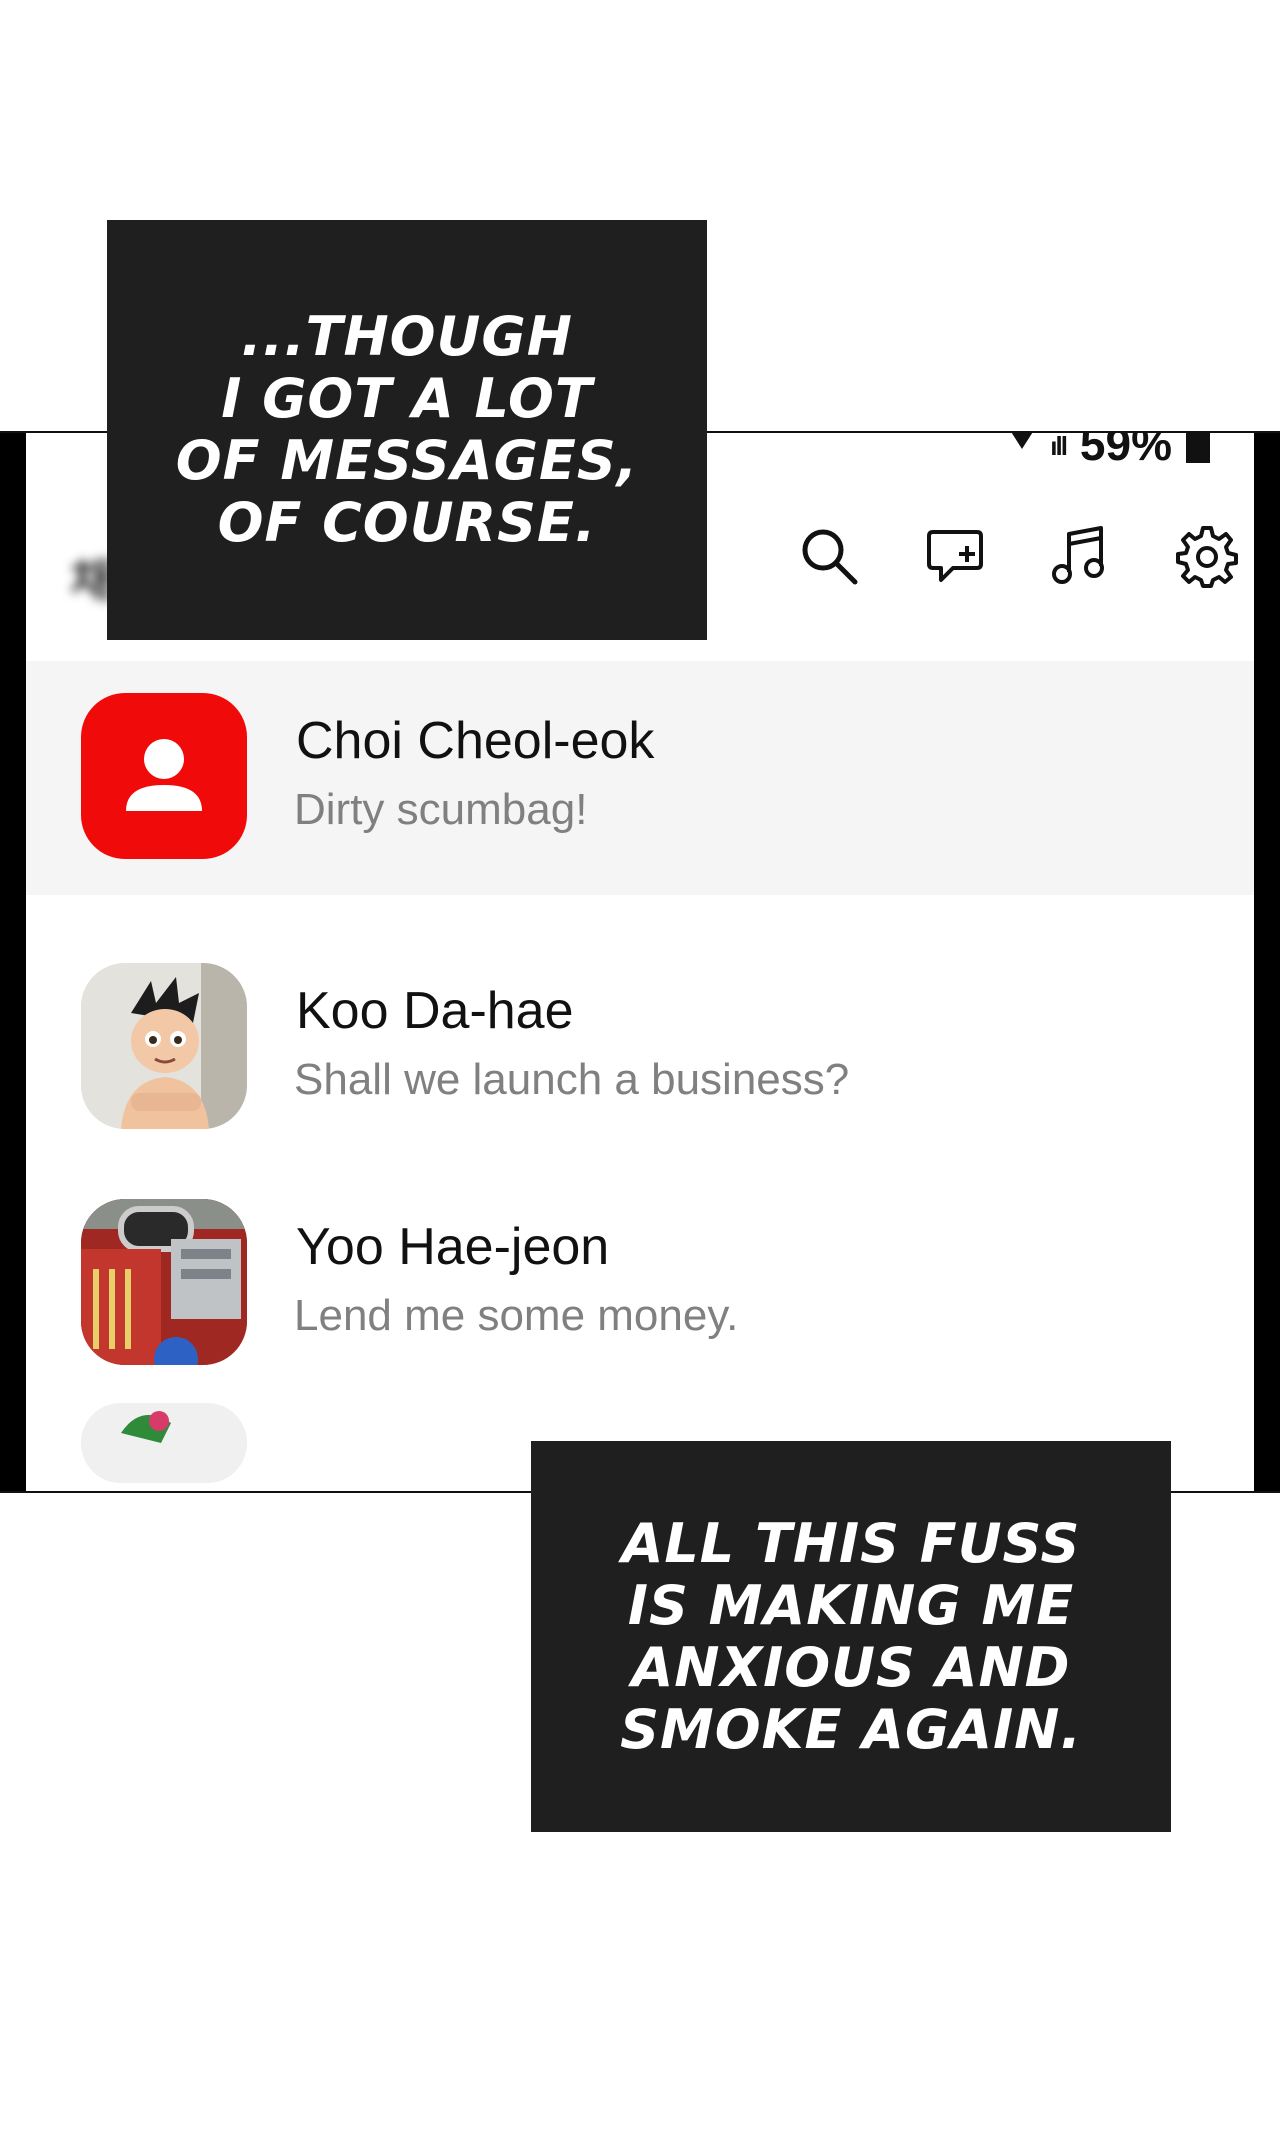  I want to click on flower-icon, so click(164, 1443).